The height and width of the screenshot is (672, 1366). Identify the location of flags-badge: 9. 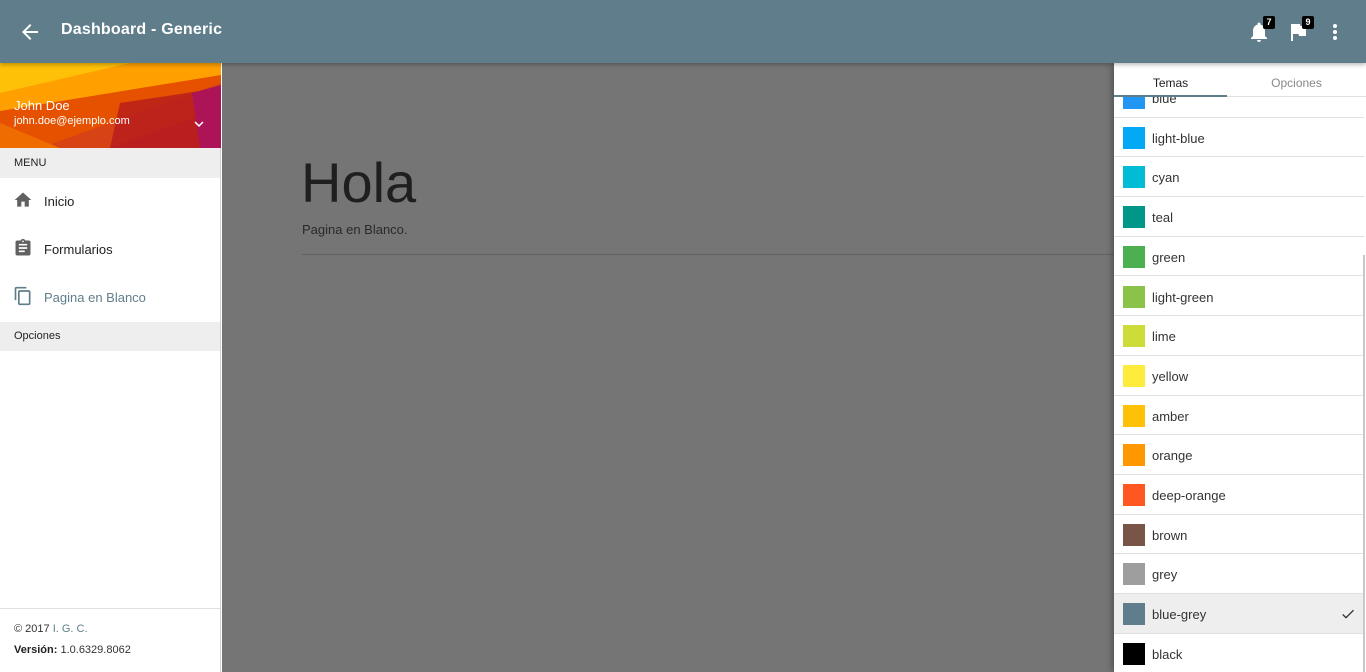
(1308, 22).